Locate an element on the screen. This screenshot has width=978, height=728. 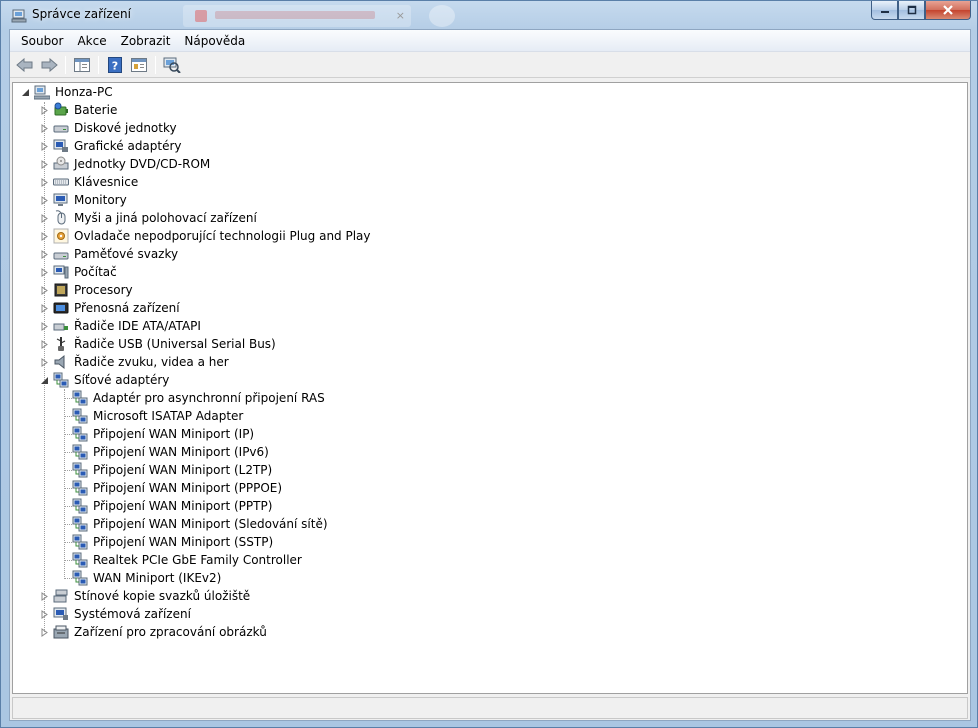
tree-device: Připojení WAN Miniport (PPPOE) is located at coordinates (178, 488).